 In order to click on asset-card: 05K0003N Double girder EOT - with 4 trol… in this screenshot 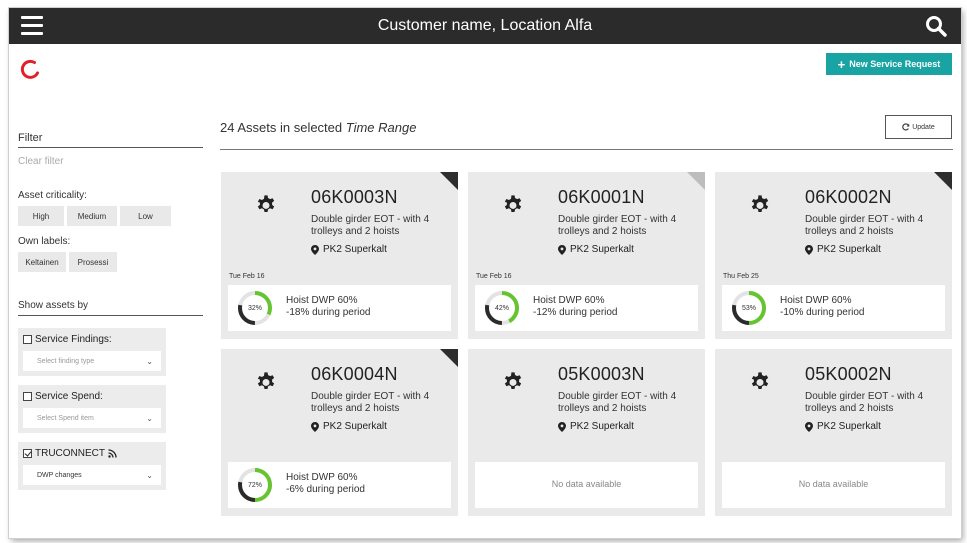, I will do `click(586, 432)`.